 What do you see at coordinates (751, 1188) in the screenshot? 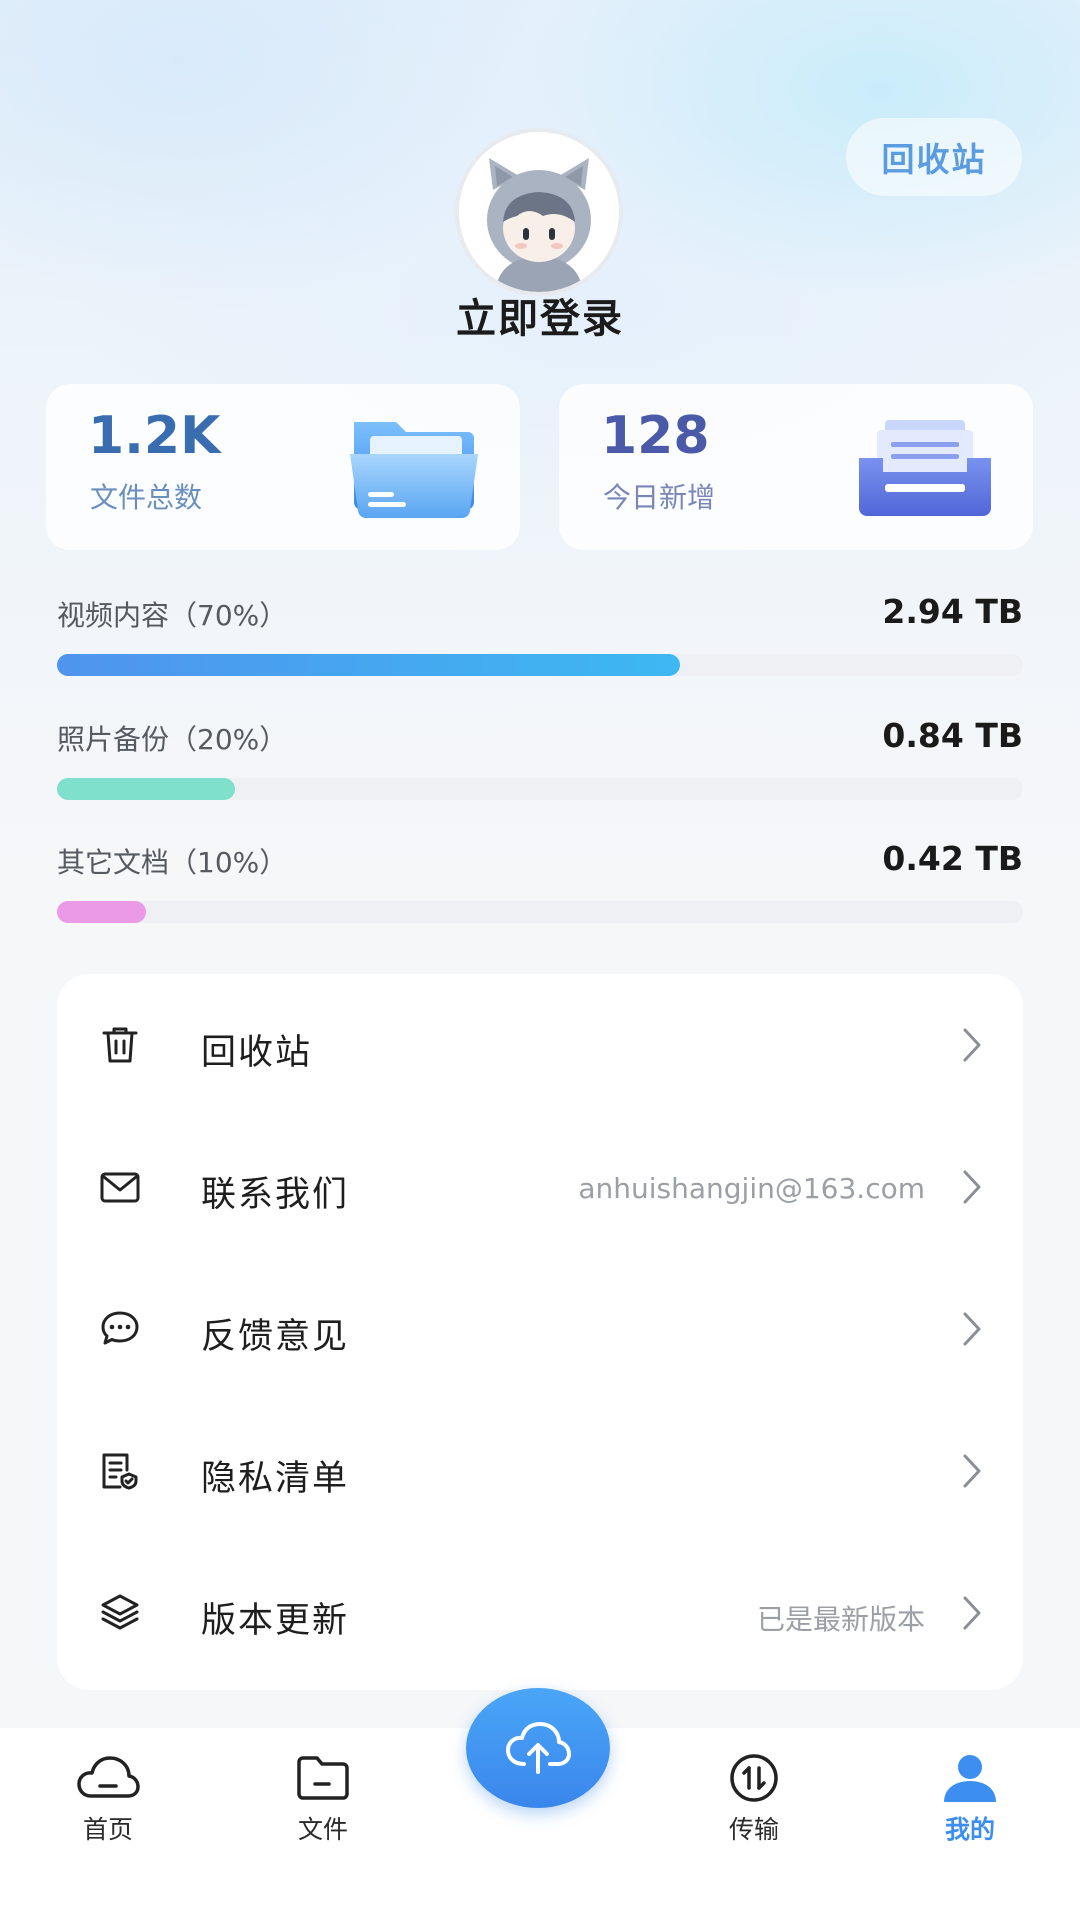
I see `contact-email-text: anhuishangjin@163.com` at bounding box center [751, 1188].